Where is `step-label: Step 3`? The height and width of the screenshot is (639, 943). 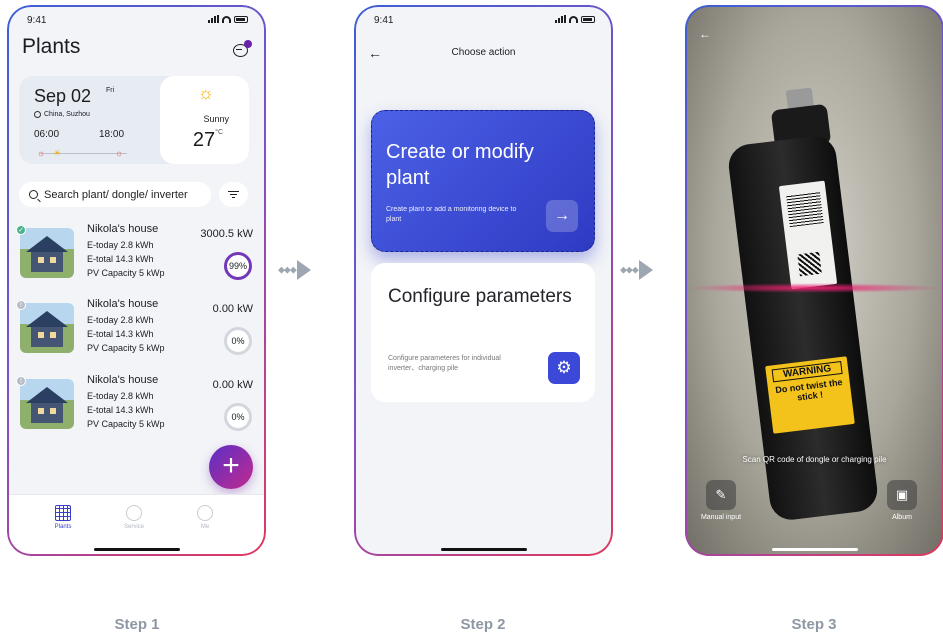
step-label: Step 3 is located at coordinates (814, 624).